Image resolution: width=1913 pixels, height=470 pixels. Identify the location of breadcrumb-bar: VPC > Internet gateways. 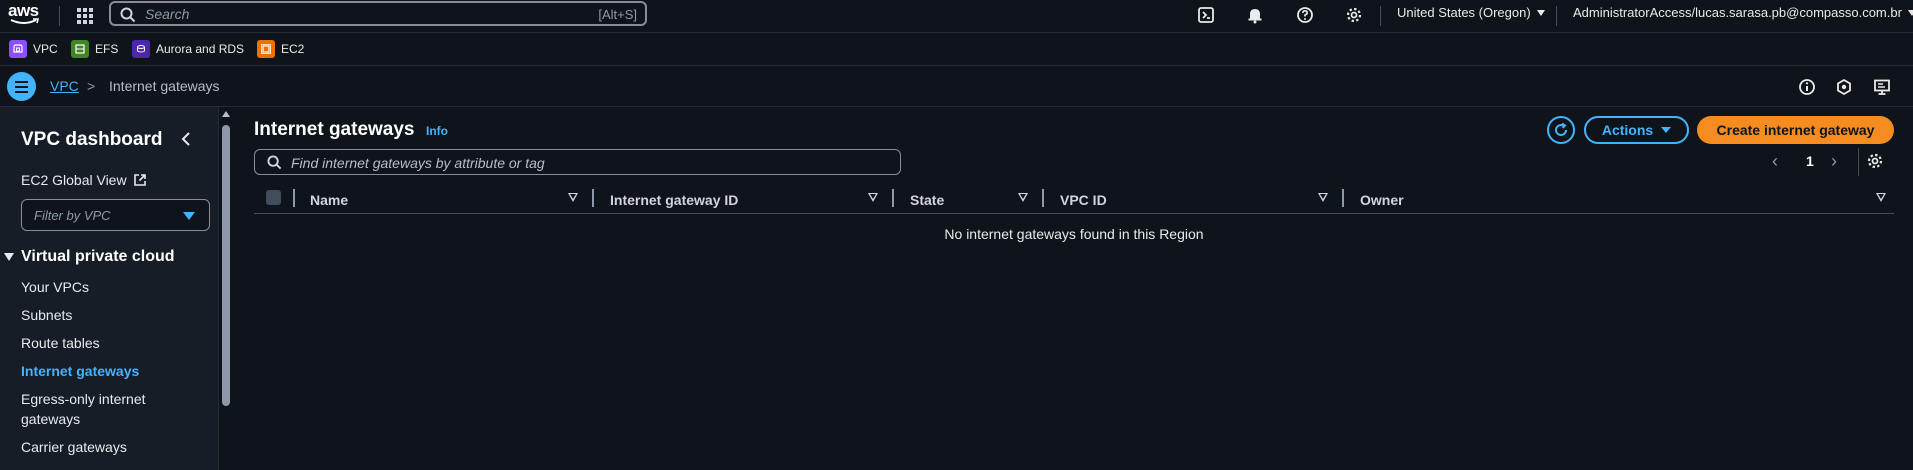
(956, 86).